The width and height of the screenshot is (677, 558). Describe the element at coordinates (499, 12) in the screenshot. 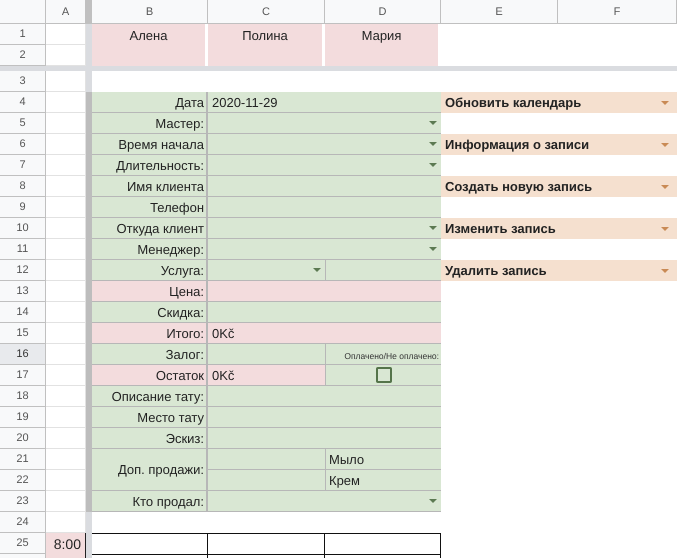

I see `column-header: E` at that location.